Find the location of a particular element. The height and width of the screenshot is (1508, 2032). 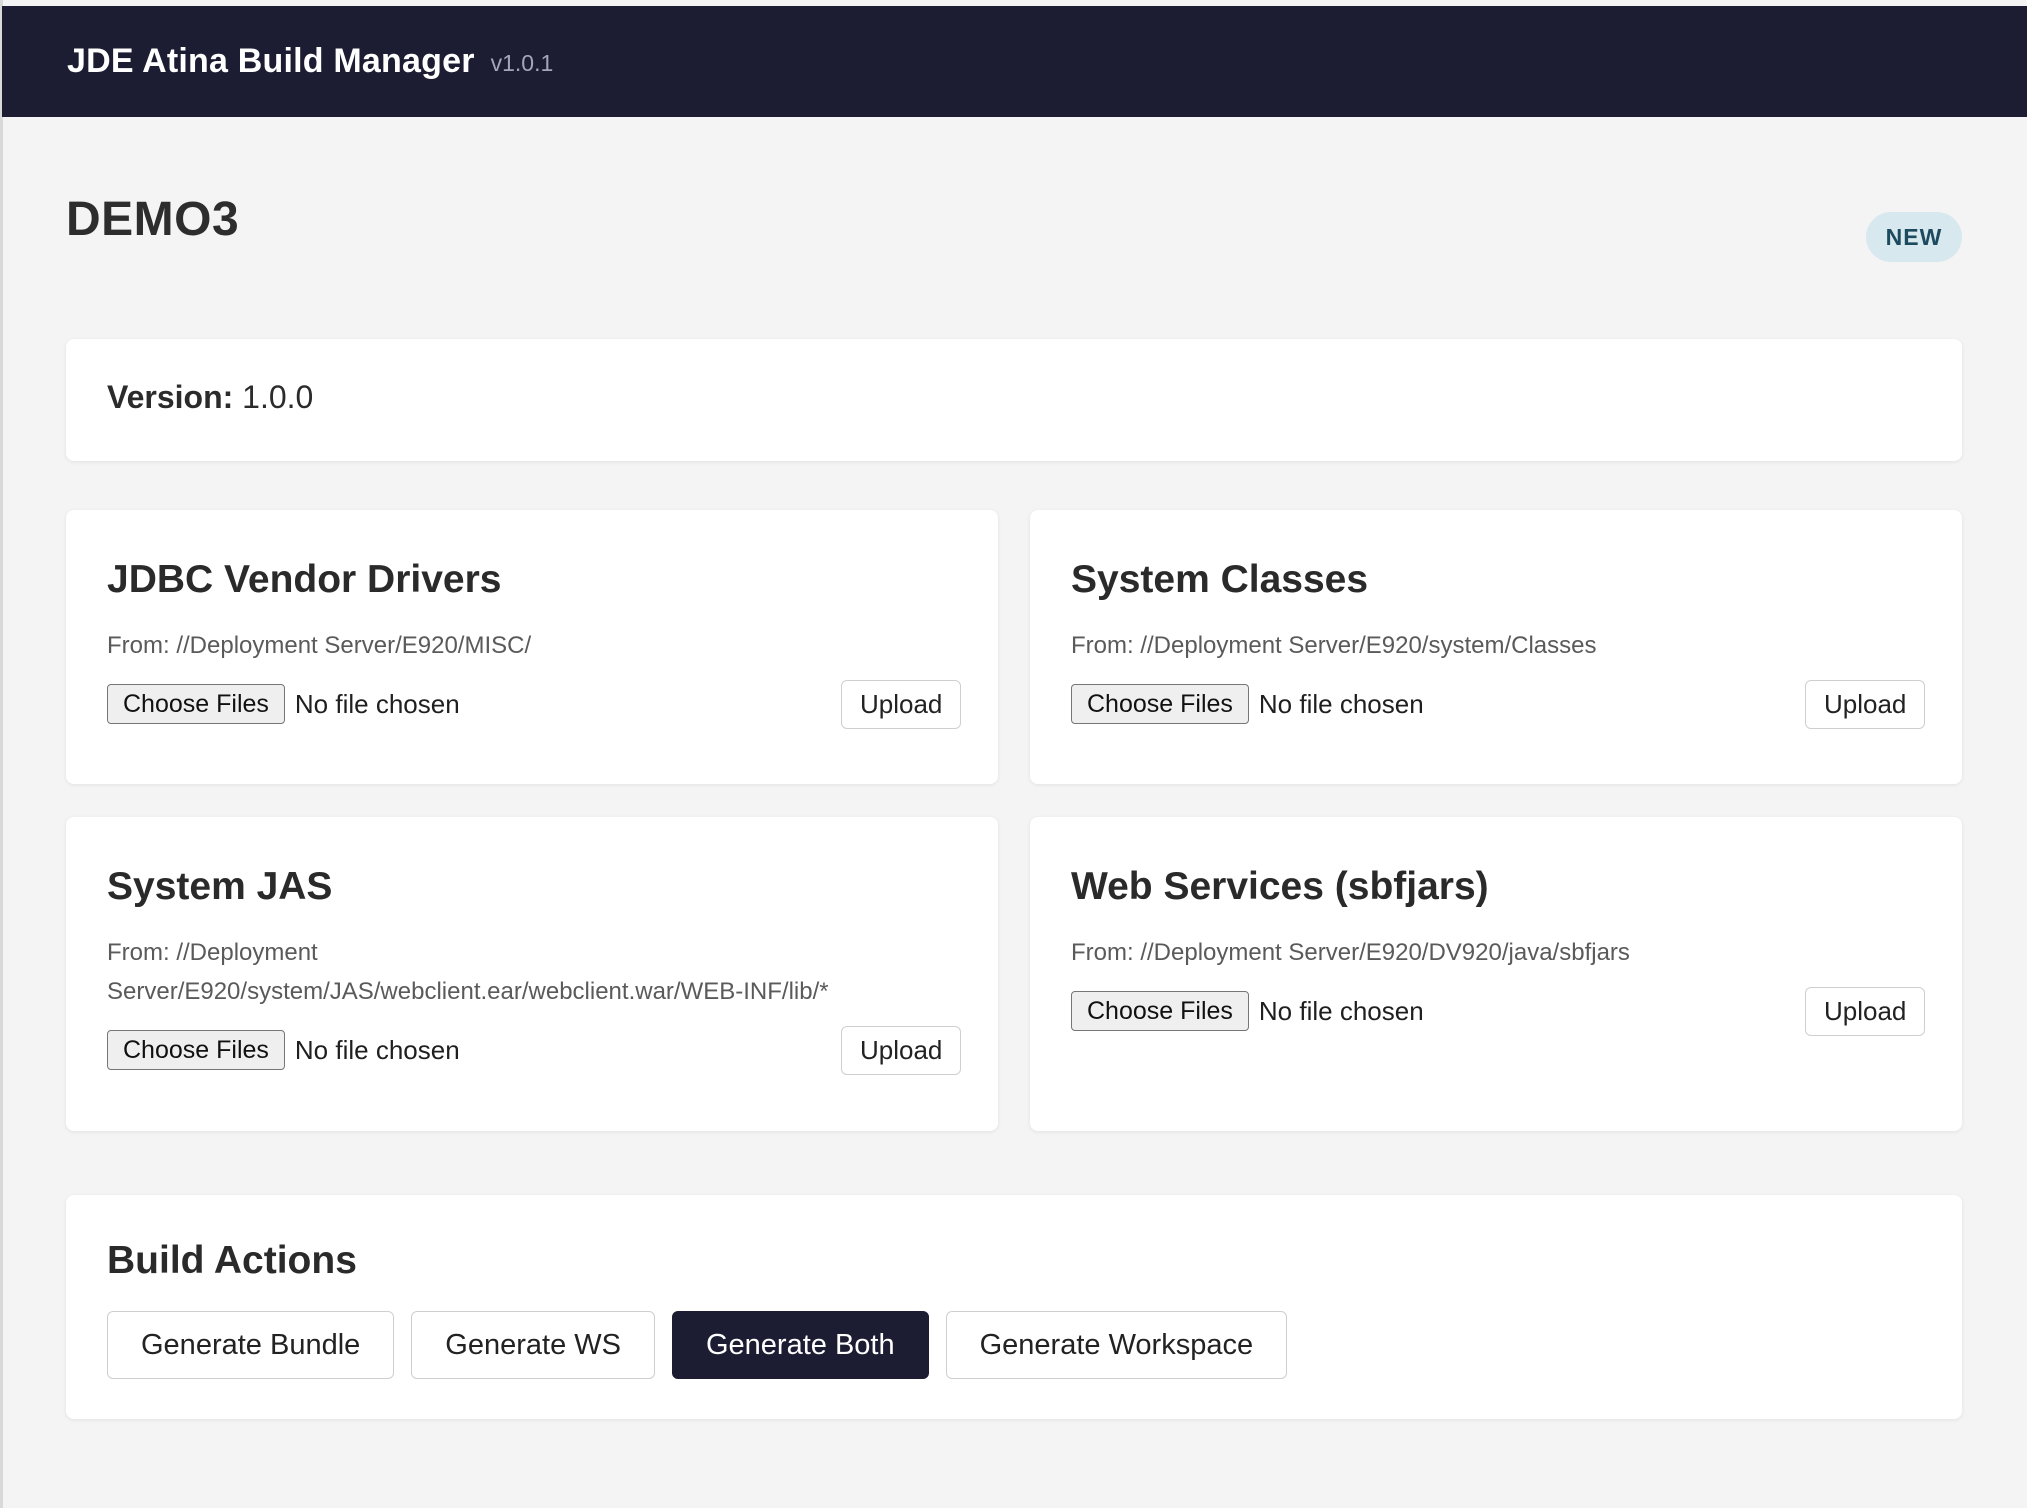

generate-both-button: Generate Both is located at coordinates (800, 1345).